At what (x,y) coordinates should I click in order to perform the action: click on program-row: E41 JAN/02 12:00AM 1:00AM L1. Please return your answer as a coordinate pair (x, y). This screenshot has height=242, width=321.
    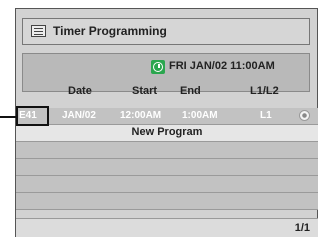
    Looking at the image, I should click on (167, 116).